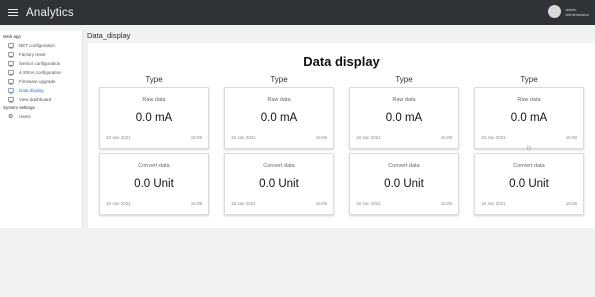  I want to click on sidebar-item-net-configuration: NET configuration, so click(41, 45).